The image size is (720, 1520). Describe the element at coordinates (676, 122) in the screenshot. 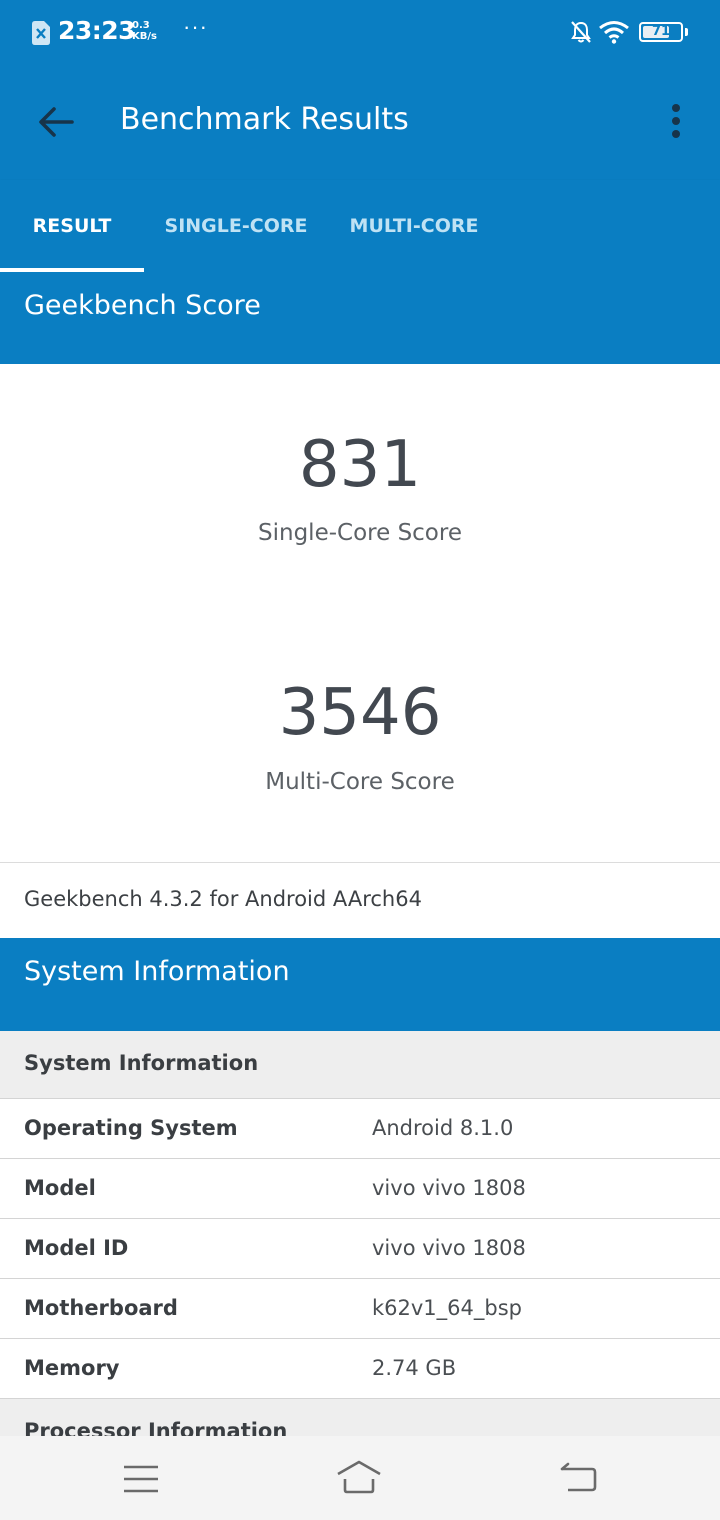

I see `more-vert-icon` at that location.